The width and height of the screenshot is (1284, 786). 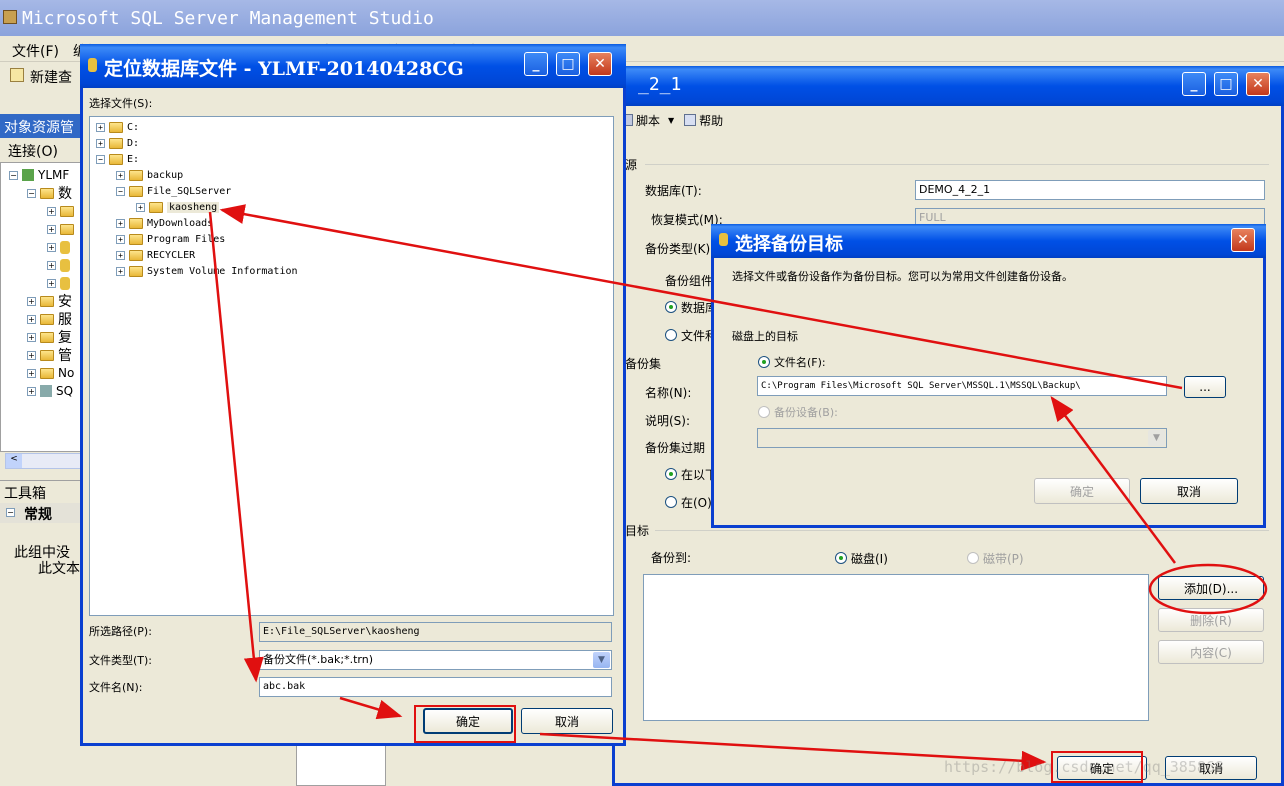 I want to click on tree-drive-e: − E:, so click(x=117, y=159).